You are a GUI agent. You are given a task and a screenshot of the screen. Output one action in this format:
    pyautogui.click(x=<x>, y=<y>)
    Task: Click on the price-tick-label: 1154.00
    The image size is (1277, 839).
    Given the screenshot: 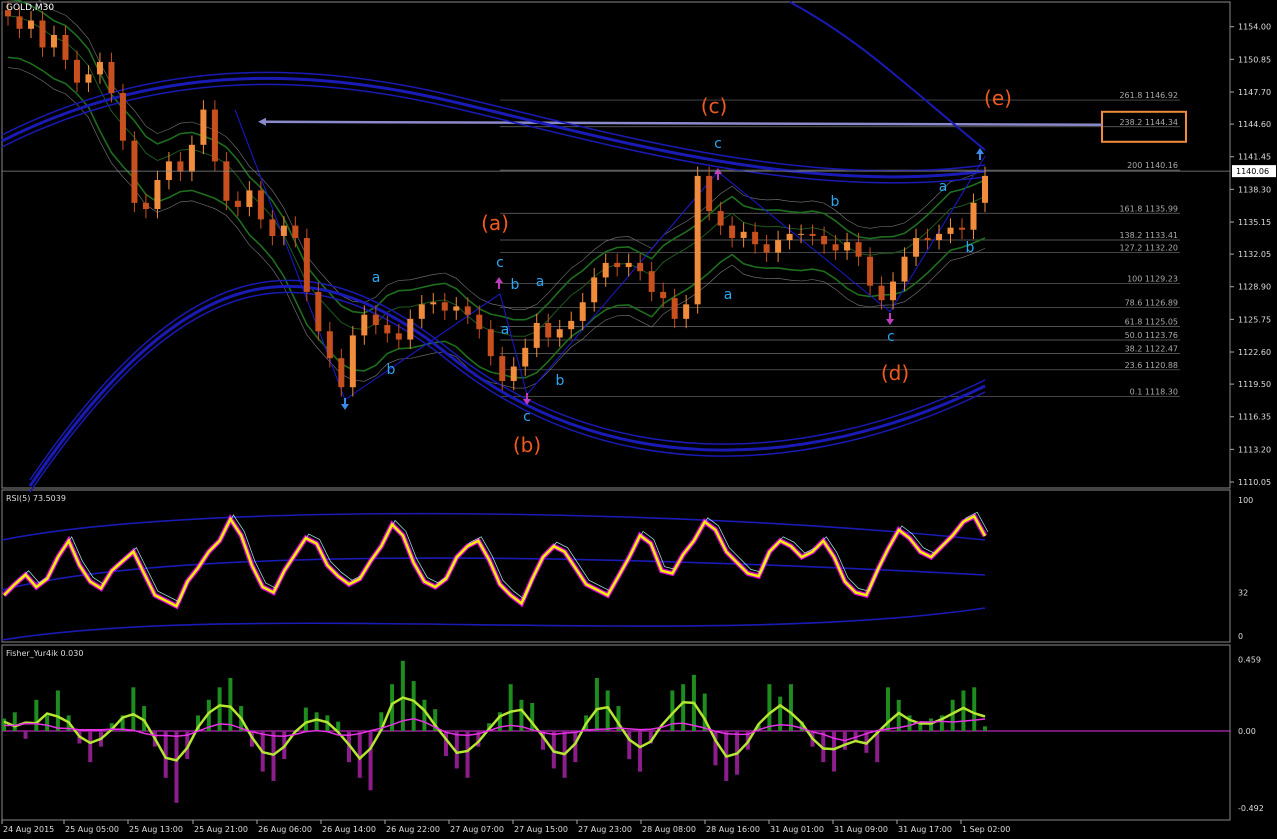 What is the action you would take?
    pyautogui.click(x=1254, y=27)
    